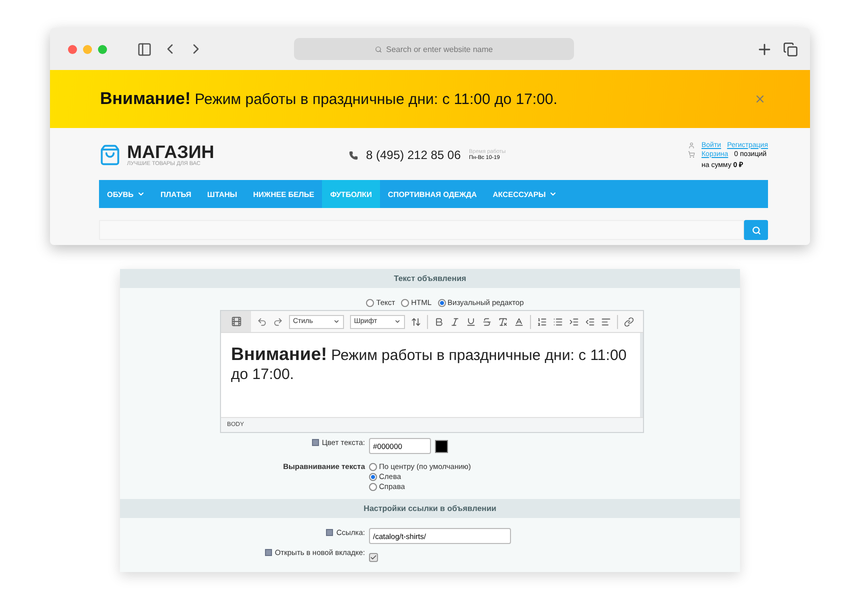 This screenshot has width=860, height=600. I want to click on close-window-icon, so click(72, 49).